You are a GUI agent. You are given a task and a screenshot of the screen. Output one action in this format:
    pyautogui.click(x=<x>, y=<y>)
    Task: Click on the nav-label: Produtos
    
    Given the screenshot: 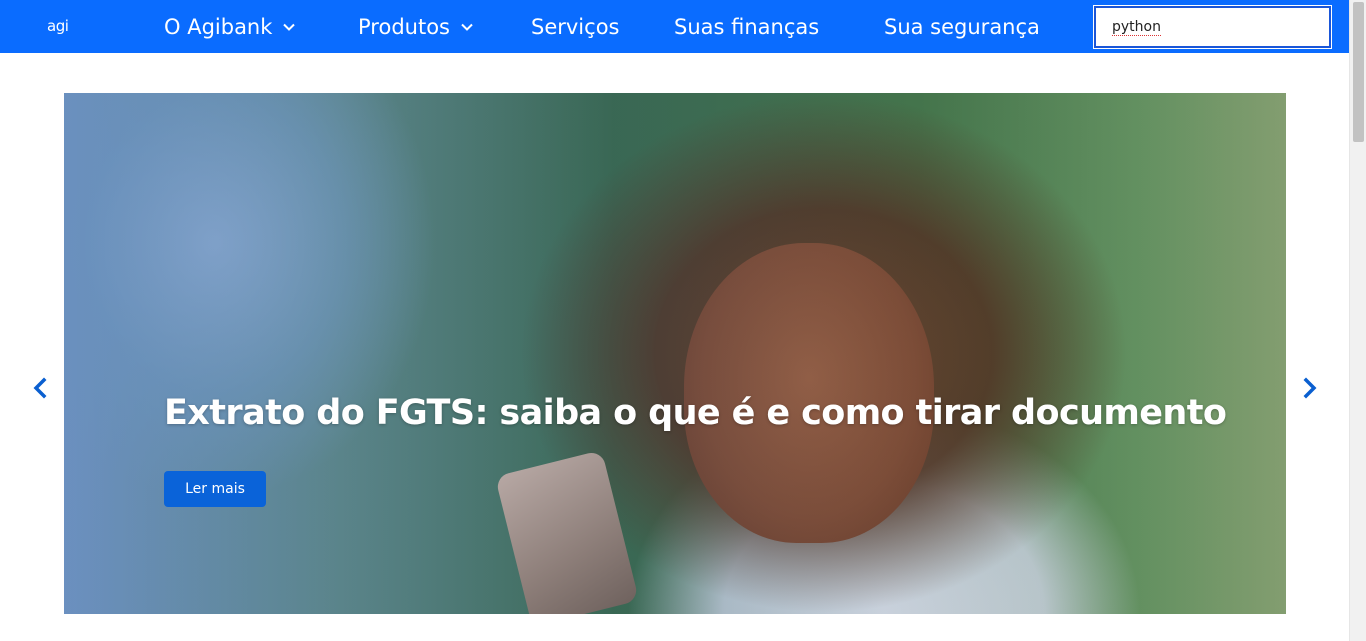 What is the action you would take?
    pyautogui.click(x=404, y=27)
    